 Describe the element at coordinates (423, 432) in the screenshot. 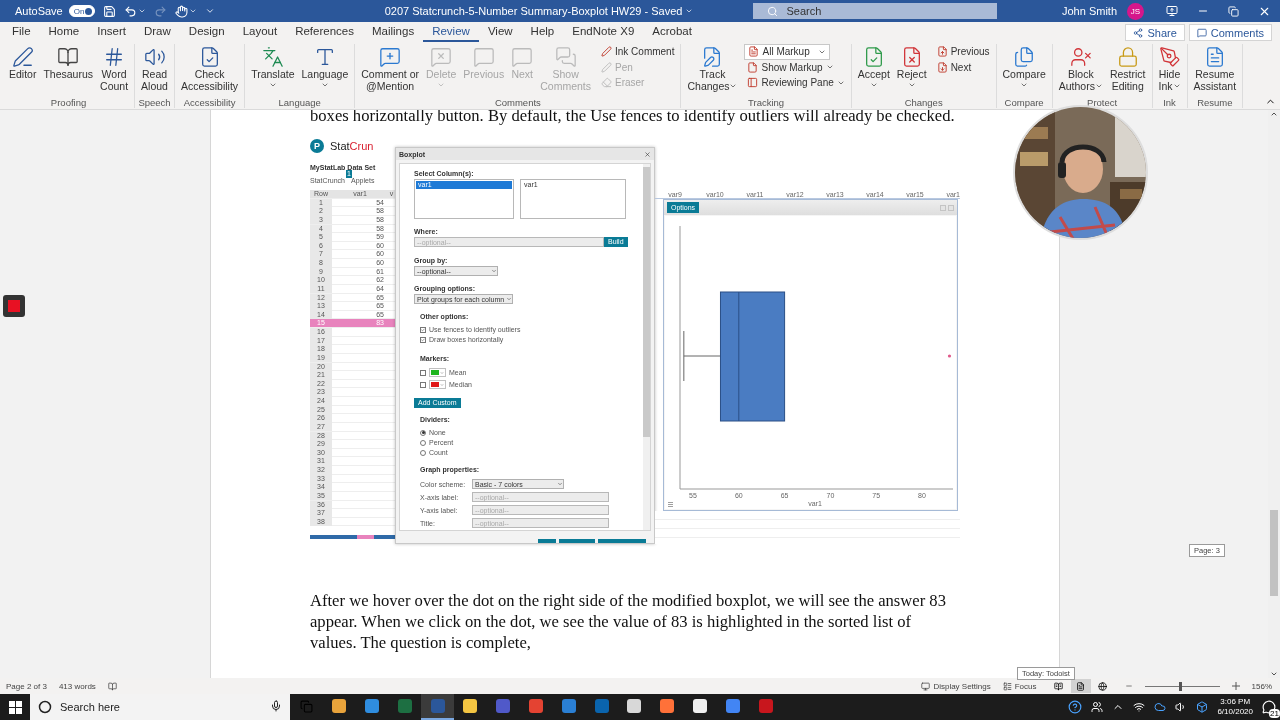

I see `radio-button` at that location.